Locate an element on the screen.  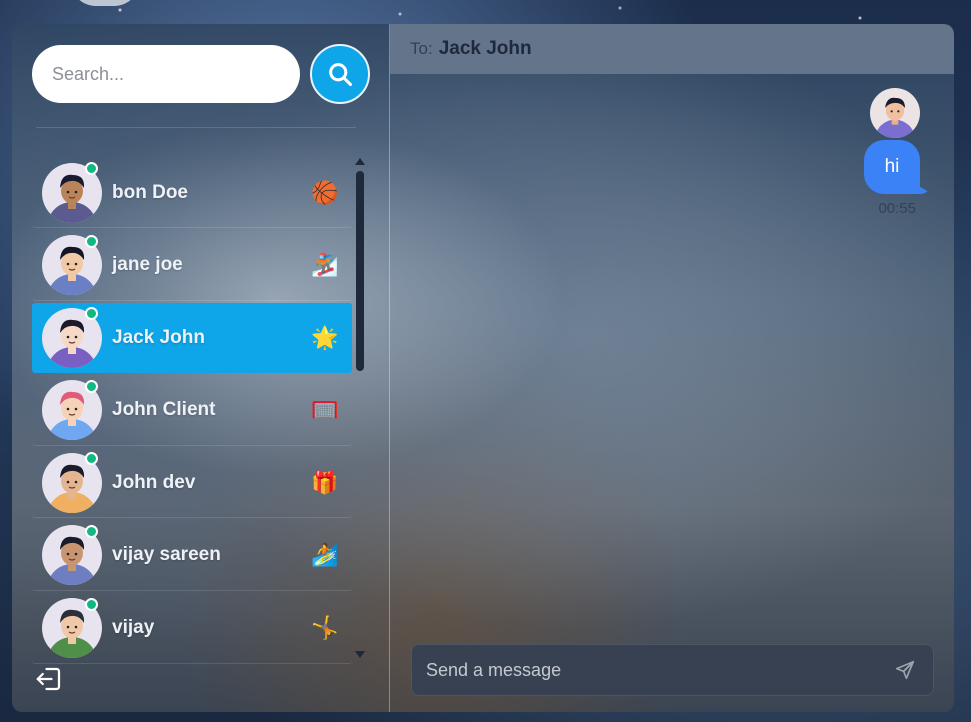
contact-emoji-icon: 🏂 is located at coordinates (325, 265).